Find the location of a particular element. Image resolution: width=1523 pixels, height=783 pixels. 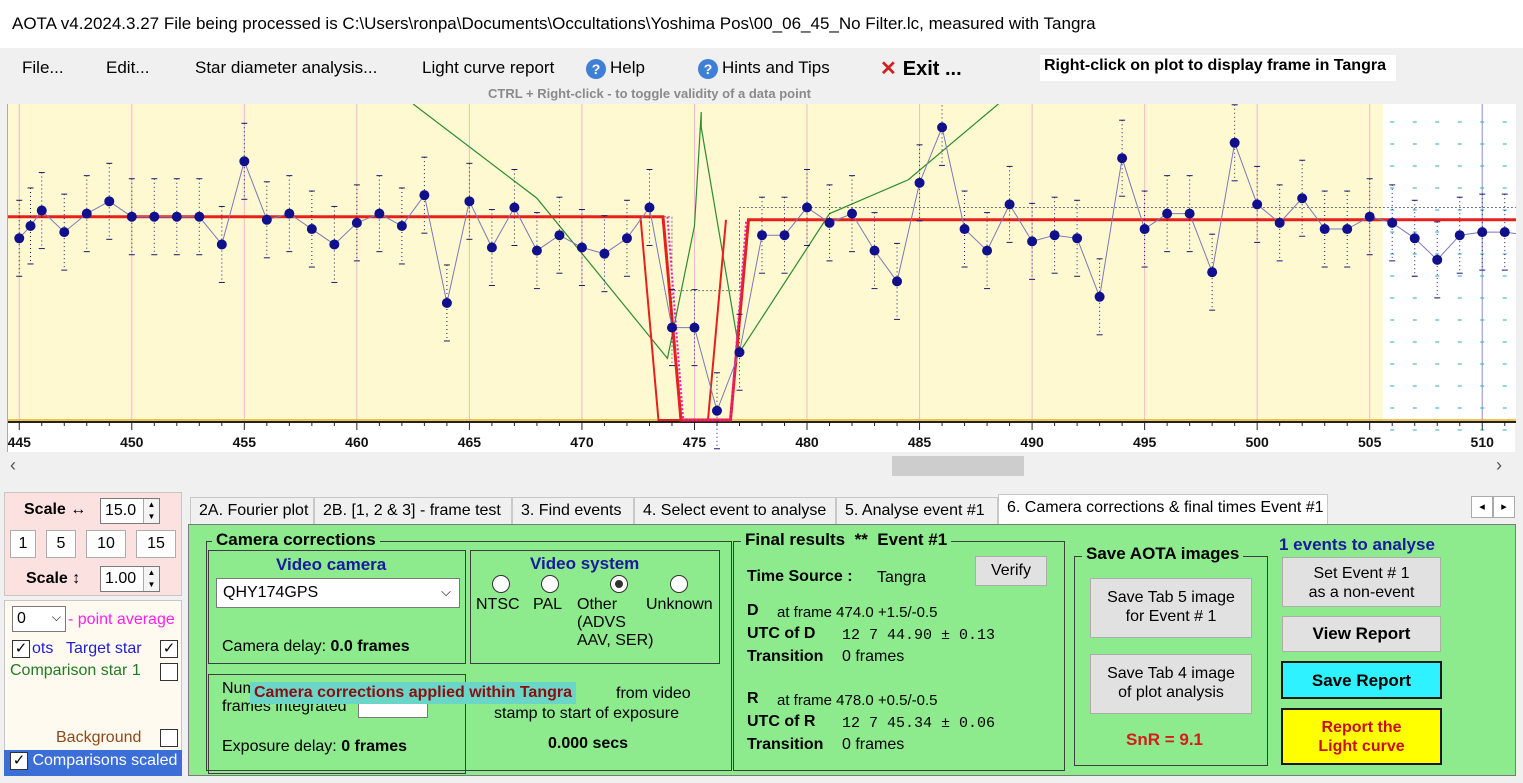

target-star-checkbox: ✓ is located at coordinates (169, 649).